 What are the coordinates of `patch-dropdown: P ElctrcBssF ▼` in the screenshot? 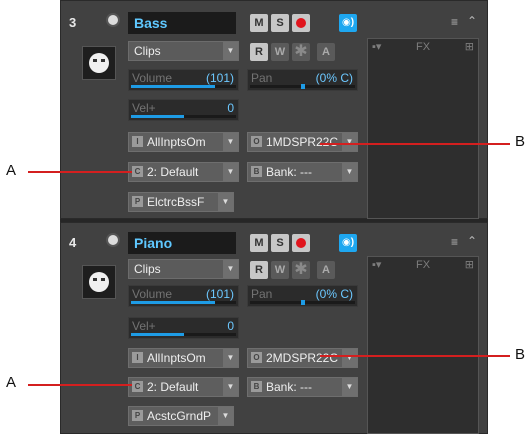 It's located at (181, 202).